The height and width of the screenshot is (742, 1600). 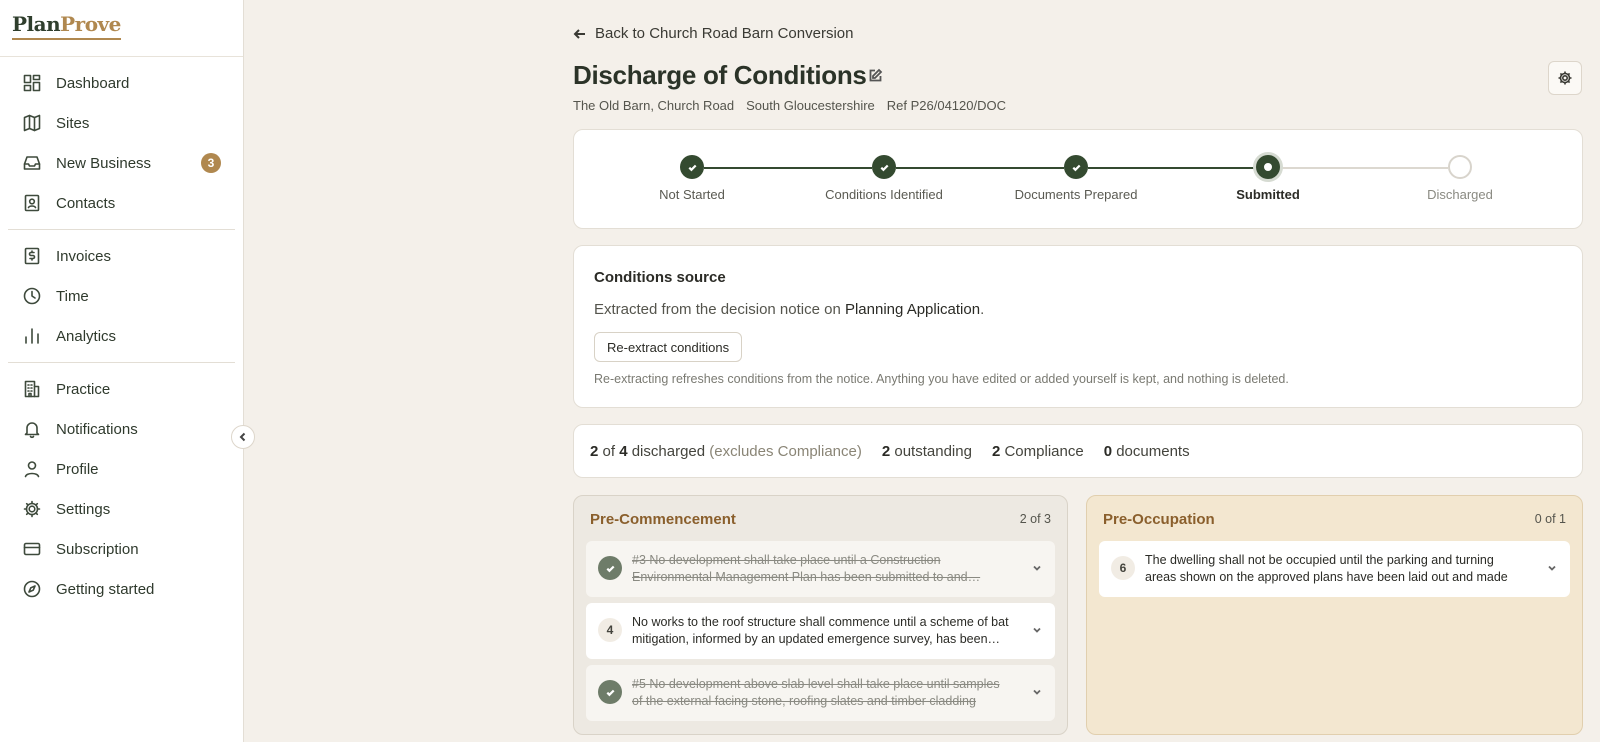 What do you see at coordinates (121, 589) in the screenshot?
I see `sidebar-item-getting-started: Getting started` at bounding box center [121, 589].